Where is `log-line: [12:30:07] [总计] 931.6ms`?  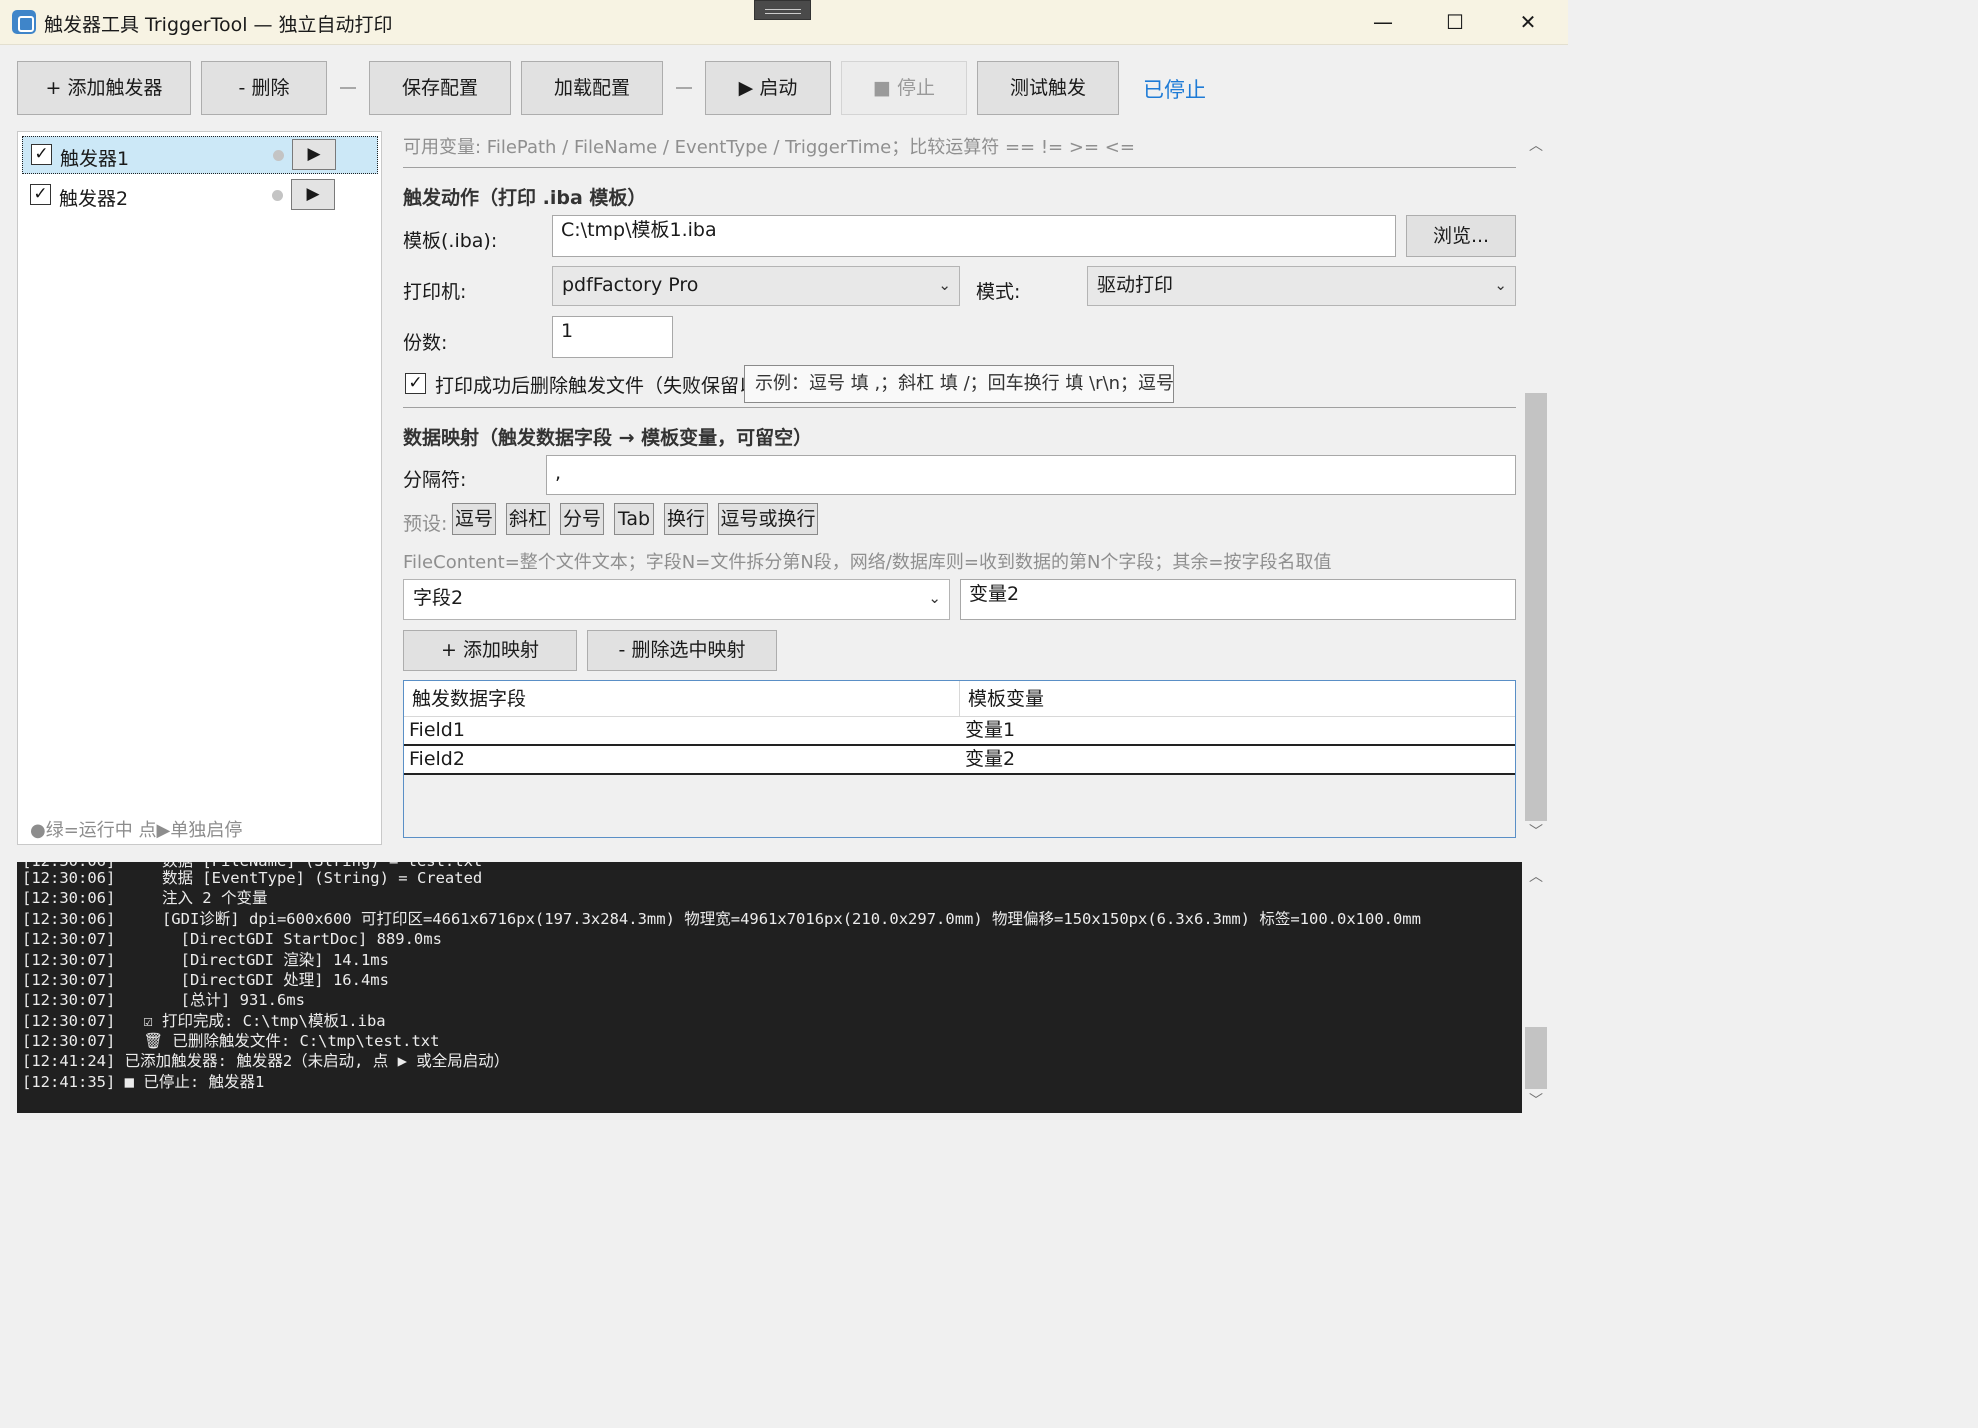 log-line: [12:30:07] [总计] 931.6ms is located at coordinates (163, 1000).